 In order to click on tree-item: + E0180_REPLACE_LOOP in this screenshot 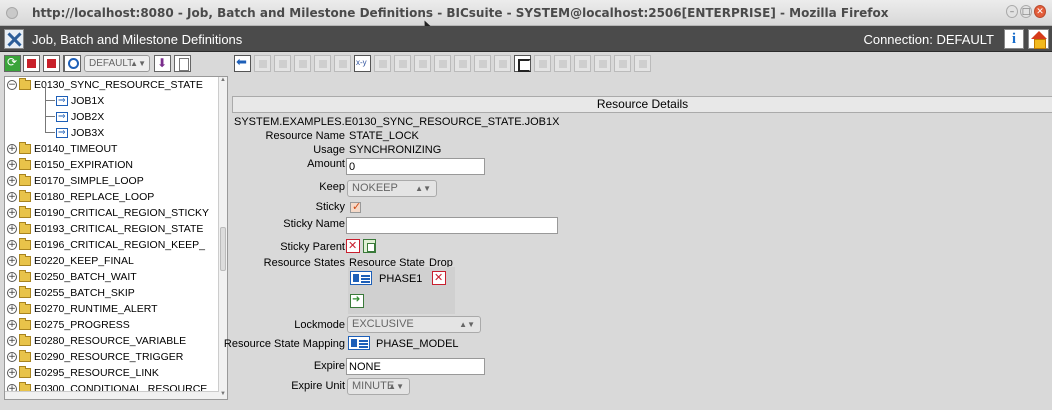, I will do `click(112, 197)`.